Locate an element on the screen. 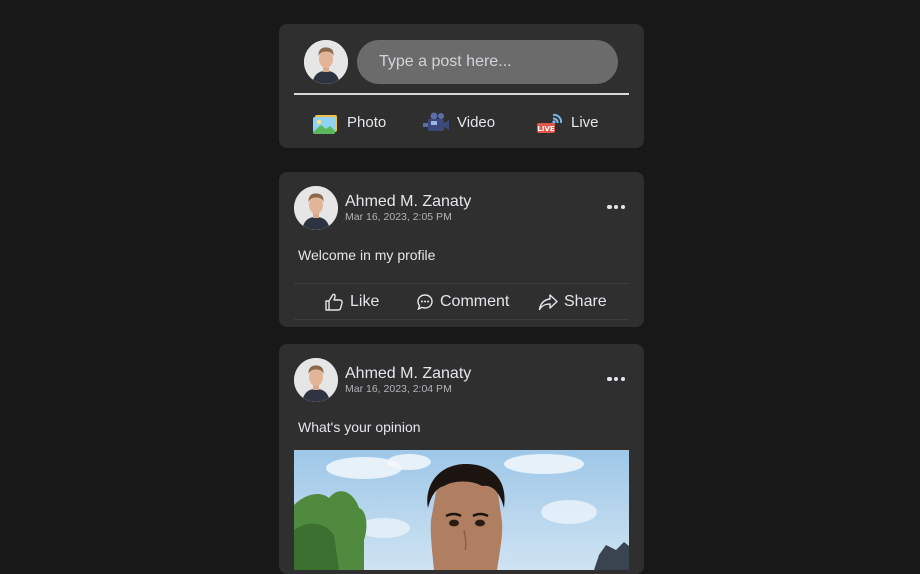 The height and width of the screenshot is (574, 920). post-timestamp: Mar 16, 2023, 2:05 PM is located at coordinates (398, 217).